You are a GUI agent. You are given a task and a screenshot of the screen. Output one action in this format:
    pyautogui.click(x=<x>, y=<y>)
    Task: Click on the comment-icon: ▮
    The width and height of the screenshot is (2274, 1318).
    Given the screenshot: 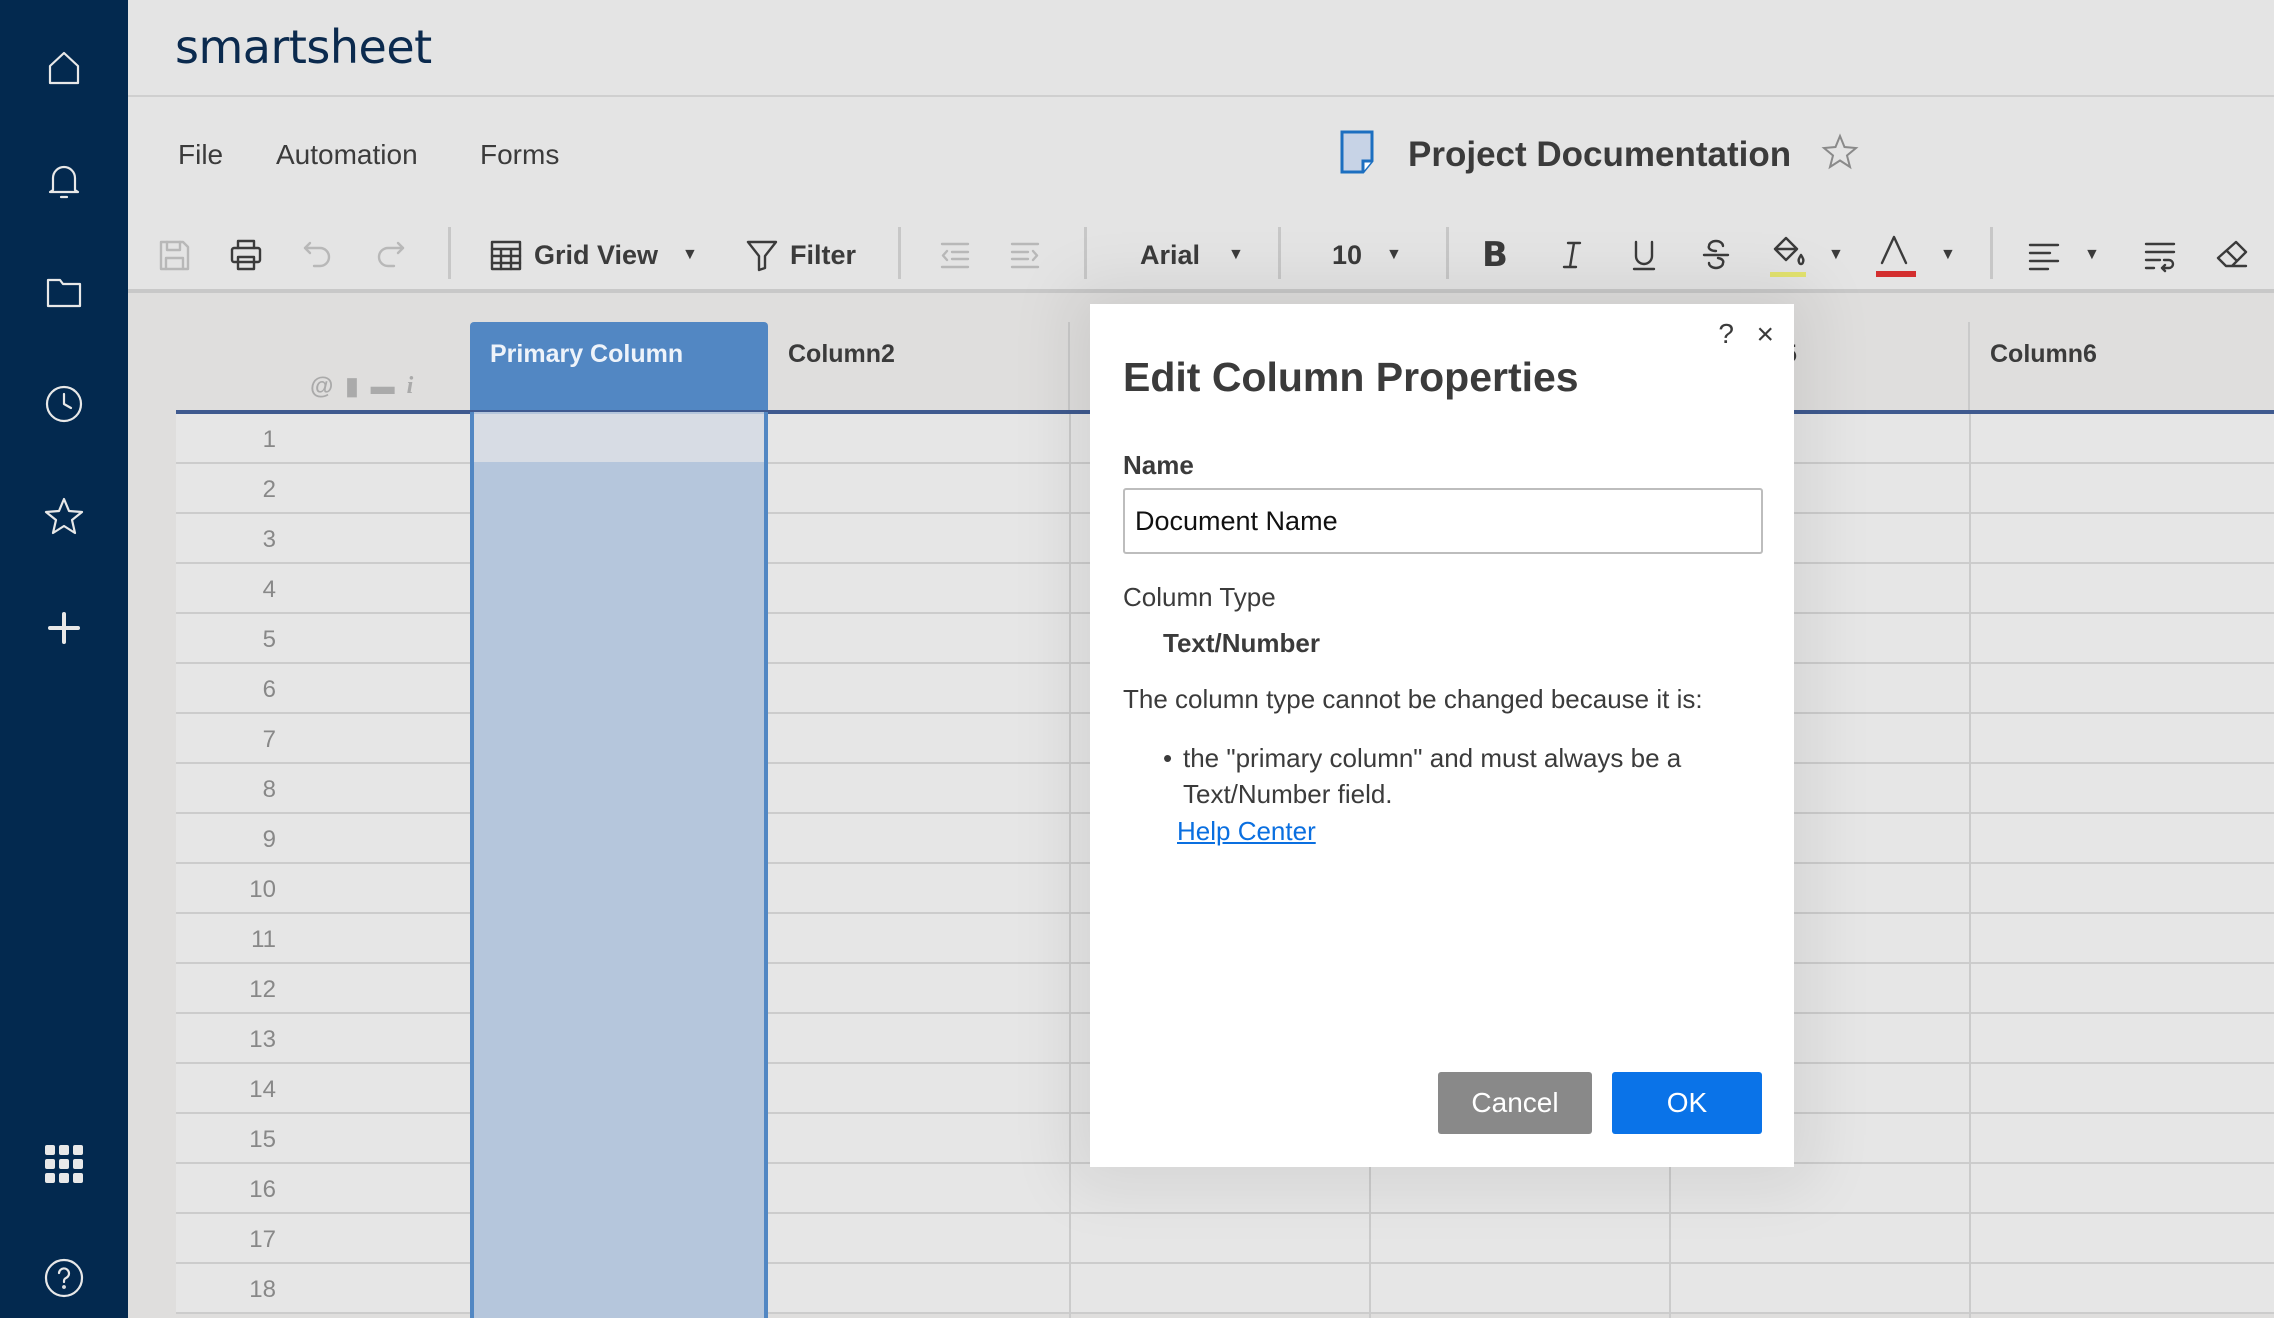 What is the action you would take?
    pyautogui.click(x=351, y=386)
    